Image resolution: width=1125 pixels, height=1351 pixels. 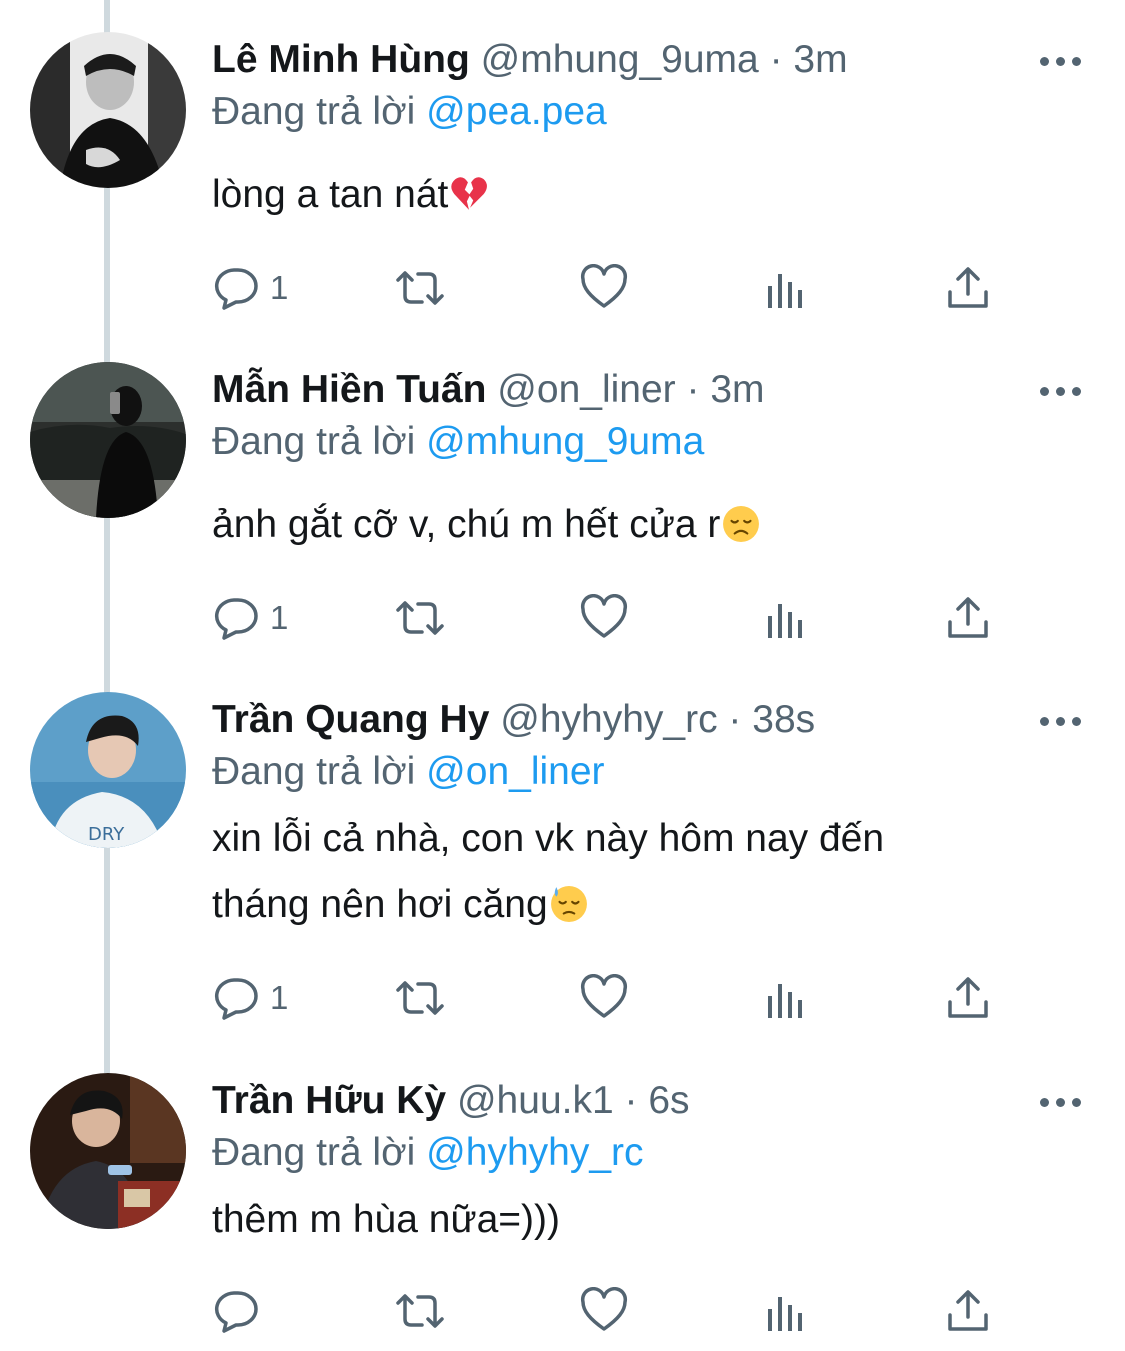 I want to click on tweet-text: ảnh gắt cỡ v, chú m hết cửa r, so click(x=486, y=525).